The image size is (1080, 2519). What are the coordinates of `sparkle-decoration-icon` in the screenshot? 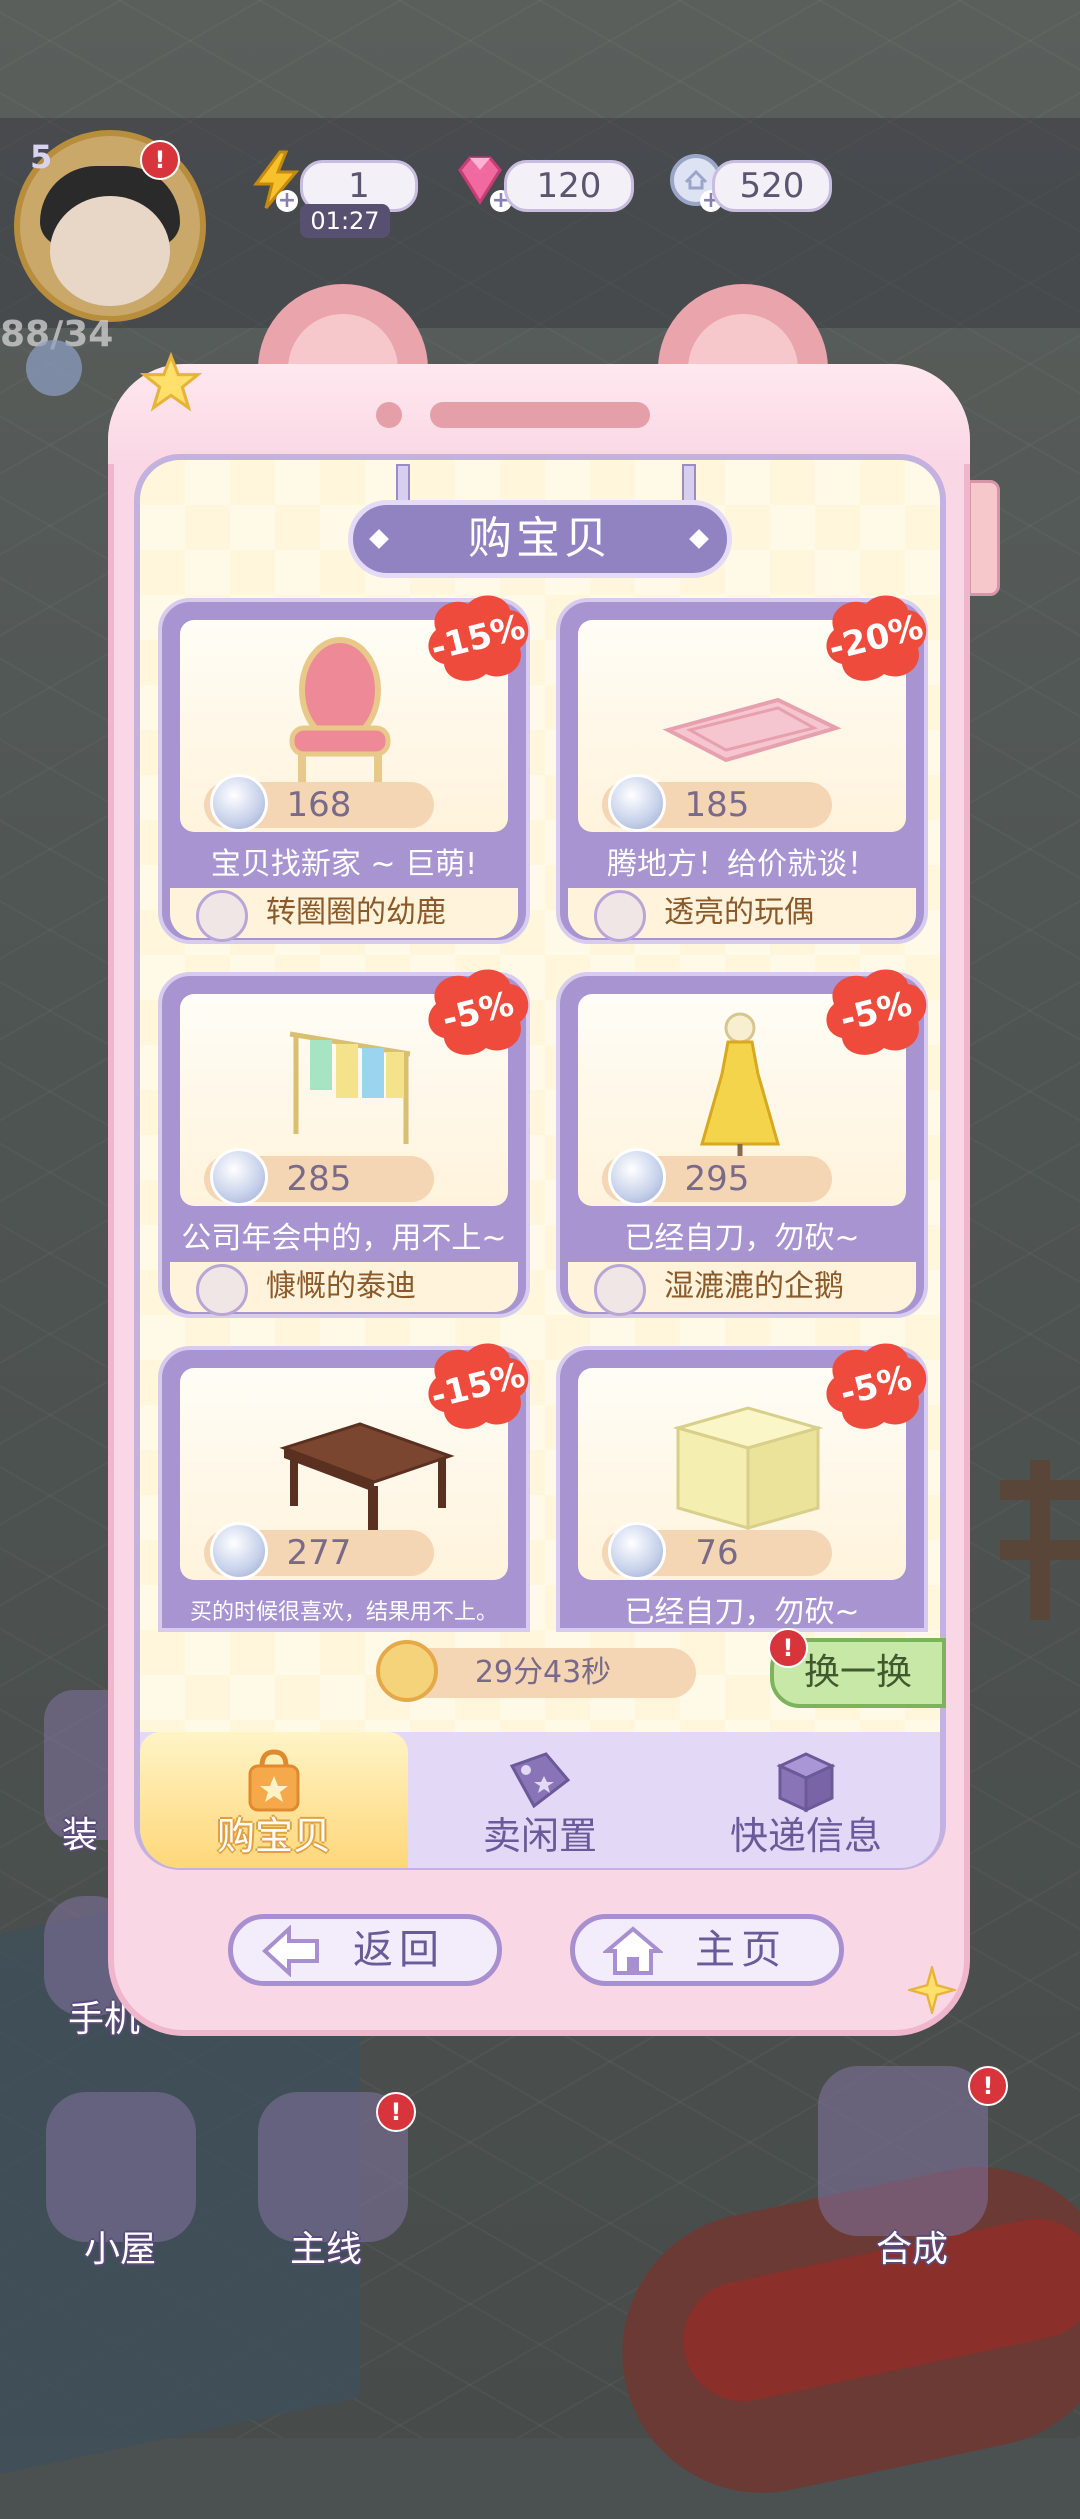 It's located at (932, 1990).